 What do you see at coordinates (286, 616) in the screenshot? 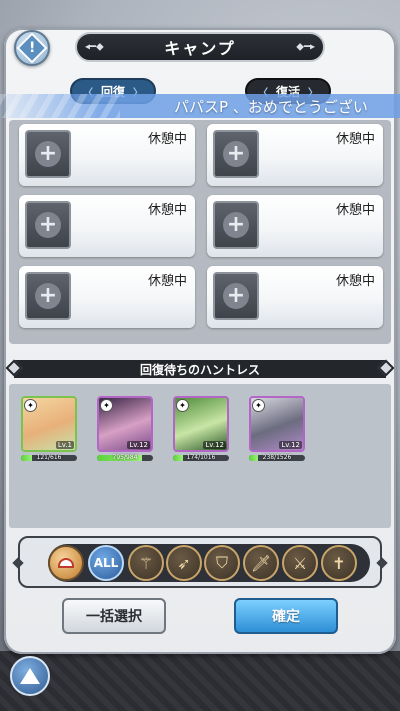
I see `confirm-button: 確定` at bounding box center [286, 616].